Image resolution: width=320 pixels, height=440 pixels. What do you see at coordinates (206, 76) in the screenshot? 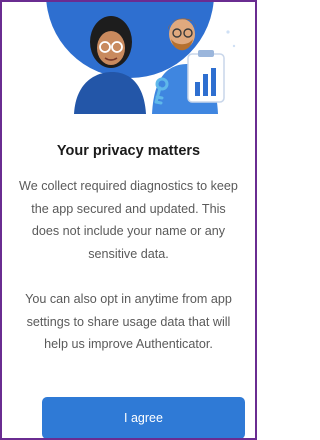
I see `chart-clipboard-icon` at bounding box center [206, 76].